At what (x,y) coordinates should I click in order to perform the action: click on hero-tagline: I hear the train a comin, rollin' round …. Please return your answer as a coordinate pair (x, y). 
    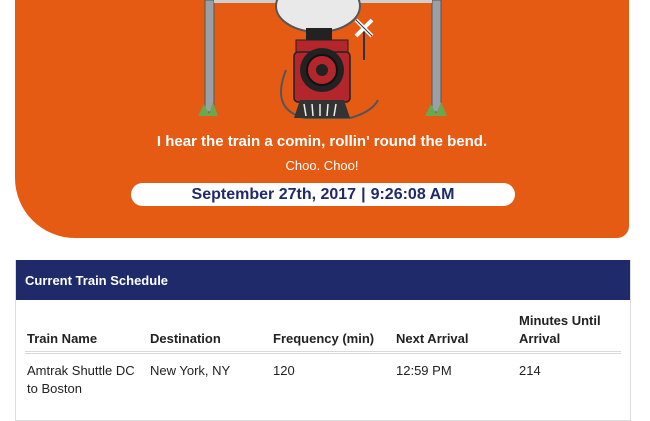
    Looking at the image, I should click on (322, 141).